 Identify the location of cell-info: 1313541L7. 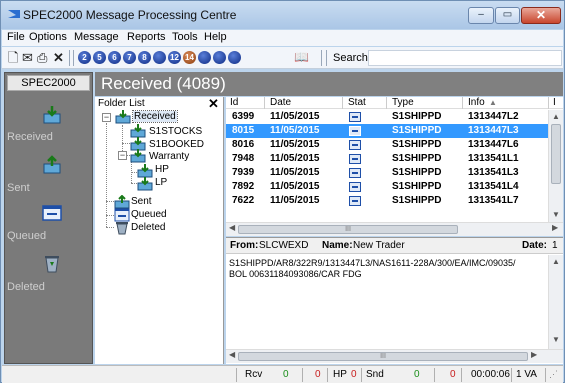
(493, 200).